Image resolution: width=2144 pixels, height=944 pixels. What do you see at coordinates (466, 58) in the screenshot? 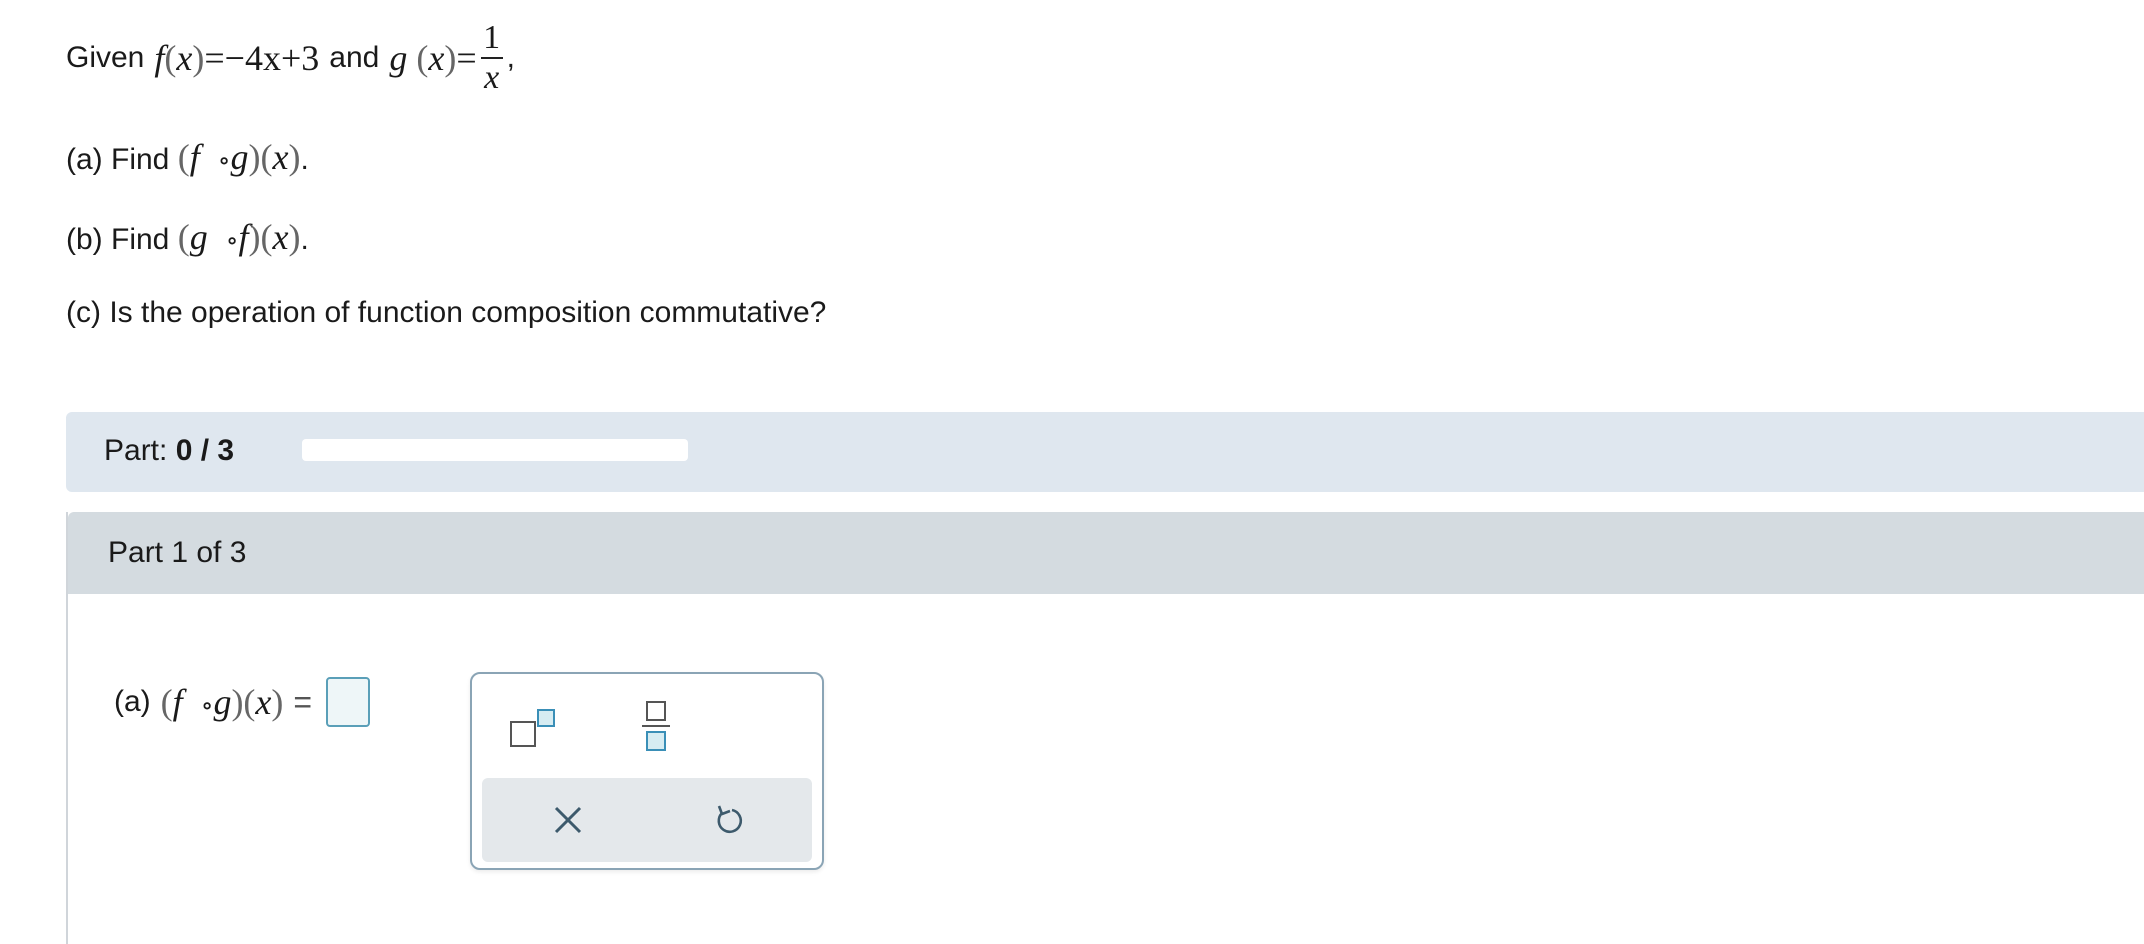
I see `g-equals: =` at bounding box center [466, 58].